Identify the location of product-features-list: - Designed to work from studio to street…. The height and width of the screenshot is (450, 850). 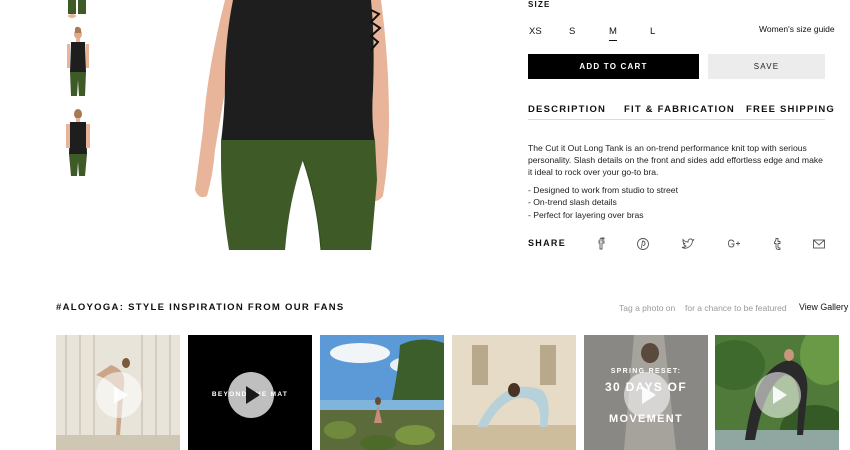
(676, 202).